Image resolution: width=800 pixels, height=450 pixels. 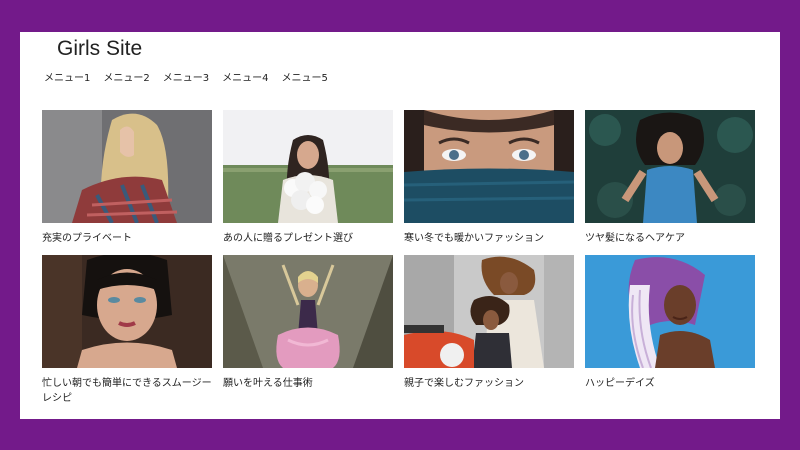 I want to click on article-thumbnail-bangs-woman, so click(x=127, y=311).